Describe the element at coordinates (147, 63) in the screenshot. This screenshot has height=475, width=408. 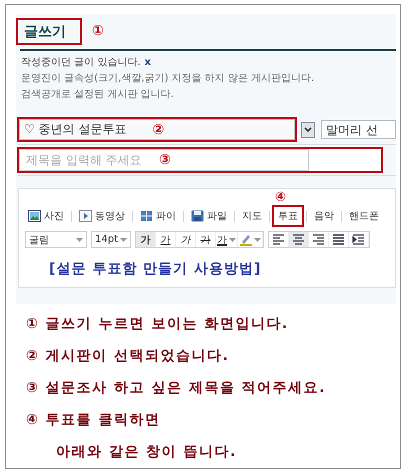
I see `dismiss-link: x` at that location.